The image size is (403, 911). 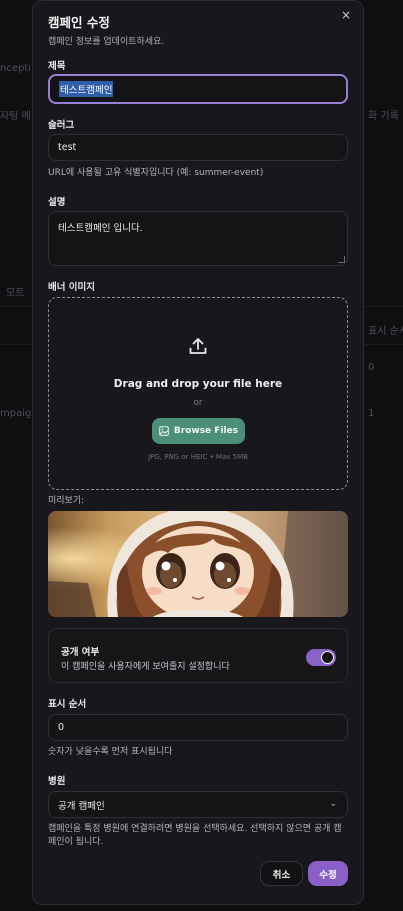 I want to click on slug-label: 슬러그, so click(x=61, y=125).